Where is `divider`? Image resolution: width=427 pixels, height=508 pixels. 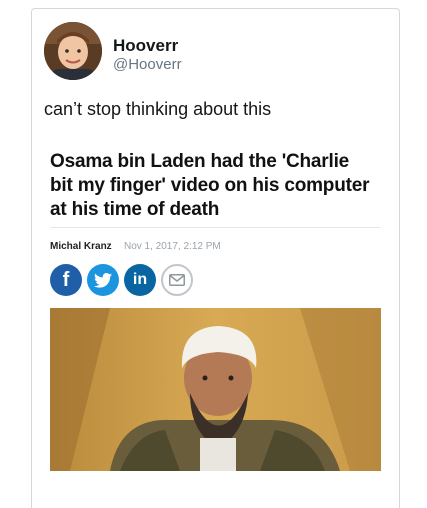
divider is located at coordinates (215, 227).